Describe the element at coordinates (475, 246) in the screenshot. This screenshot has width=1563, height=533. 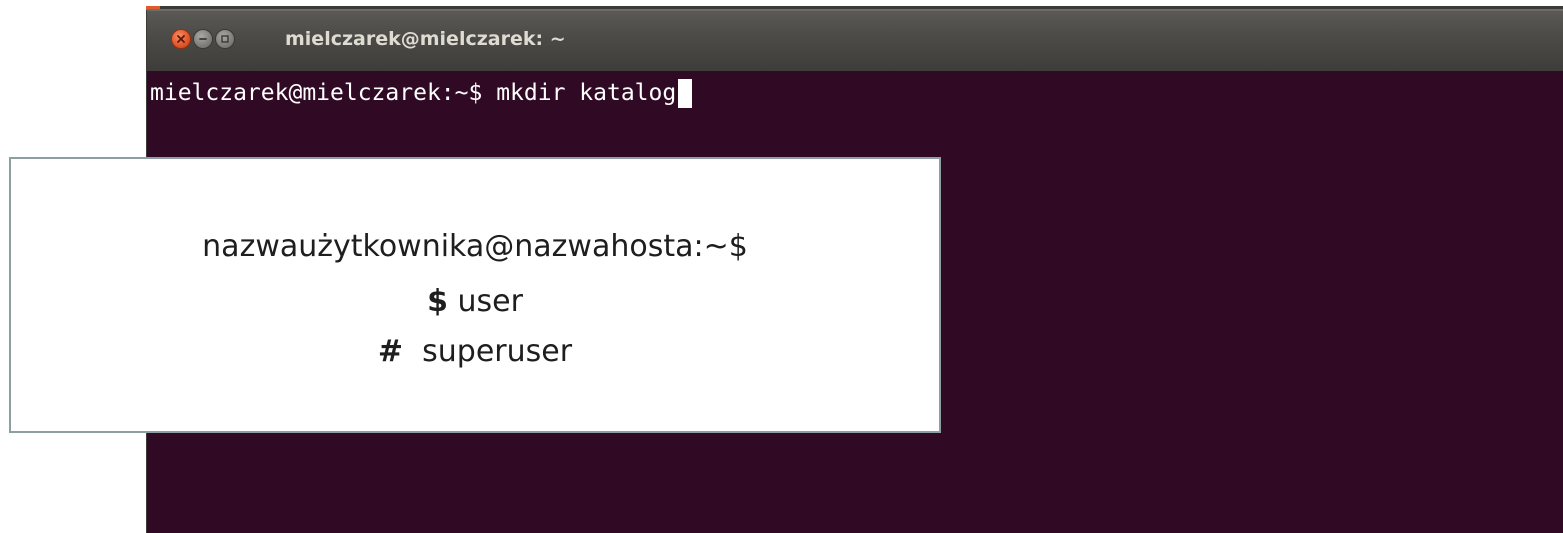
I see `prompt-format-line: nazwaużytkownika@nazwahosta:~$` at that location.